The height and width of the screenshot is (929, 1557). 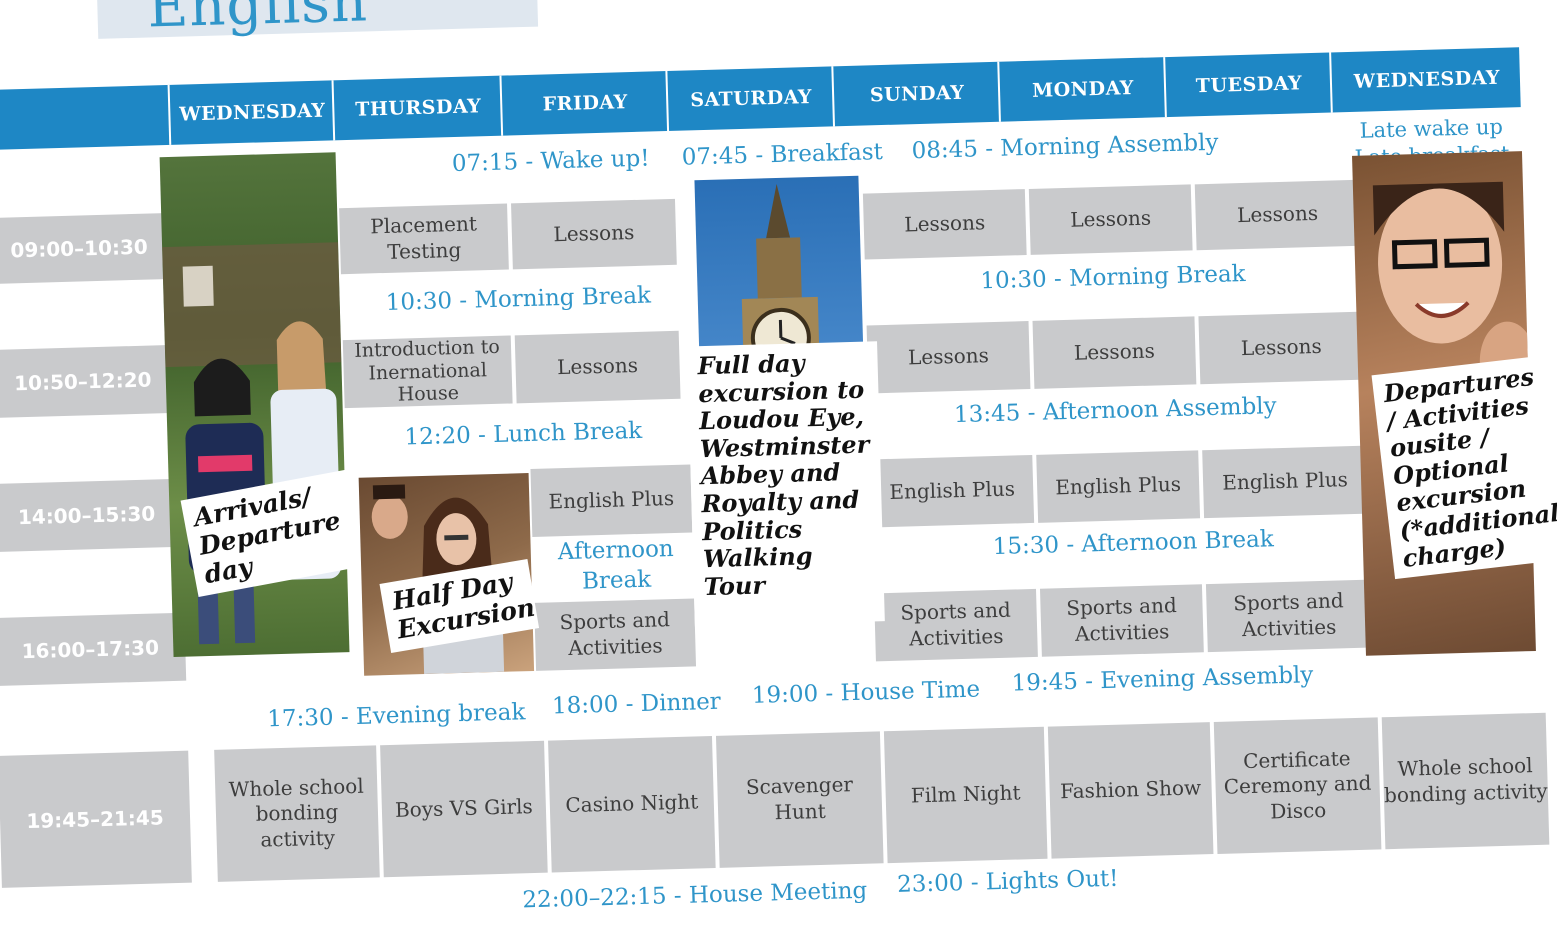 I want to click on wake-up-time: 07:15 - Wake up!, so click(x=550, y=161).